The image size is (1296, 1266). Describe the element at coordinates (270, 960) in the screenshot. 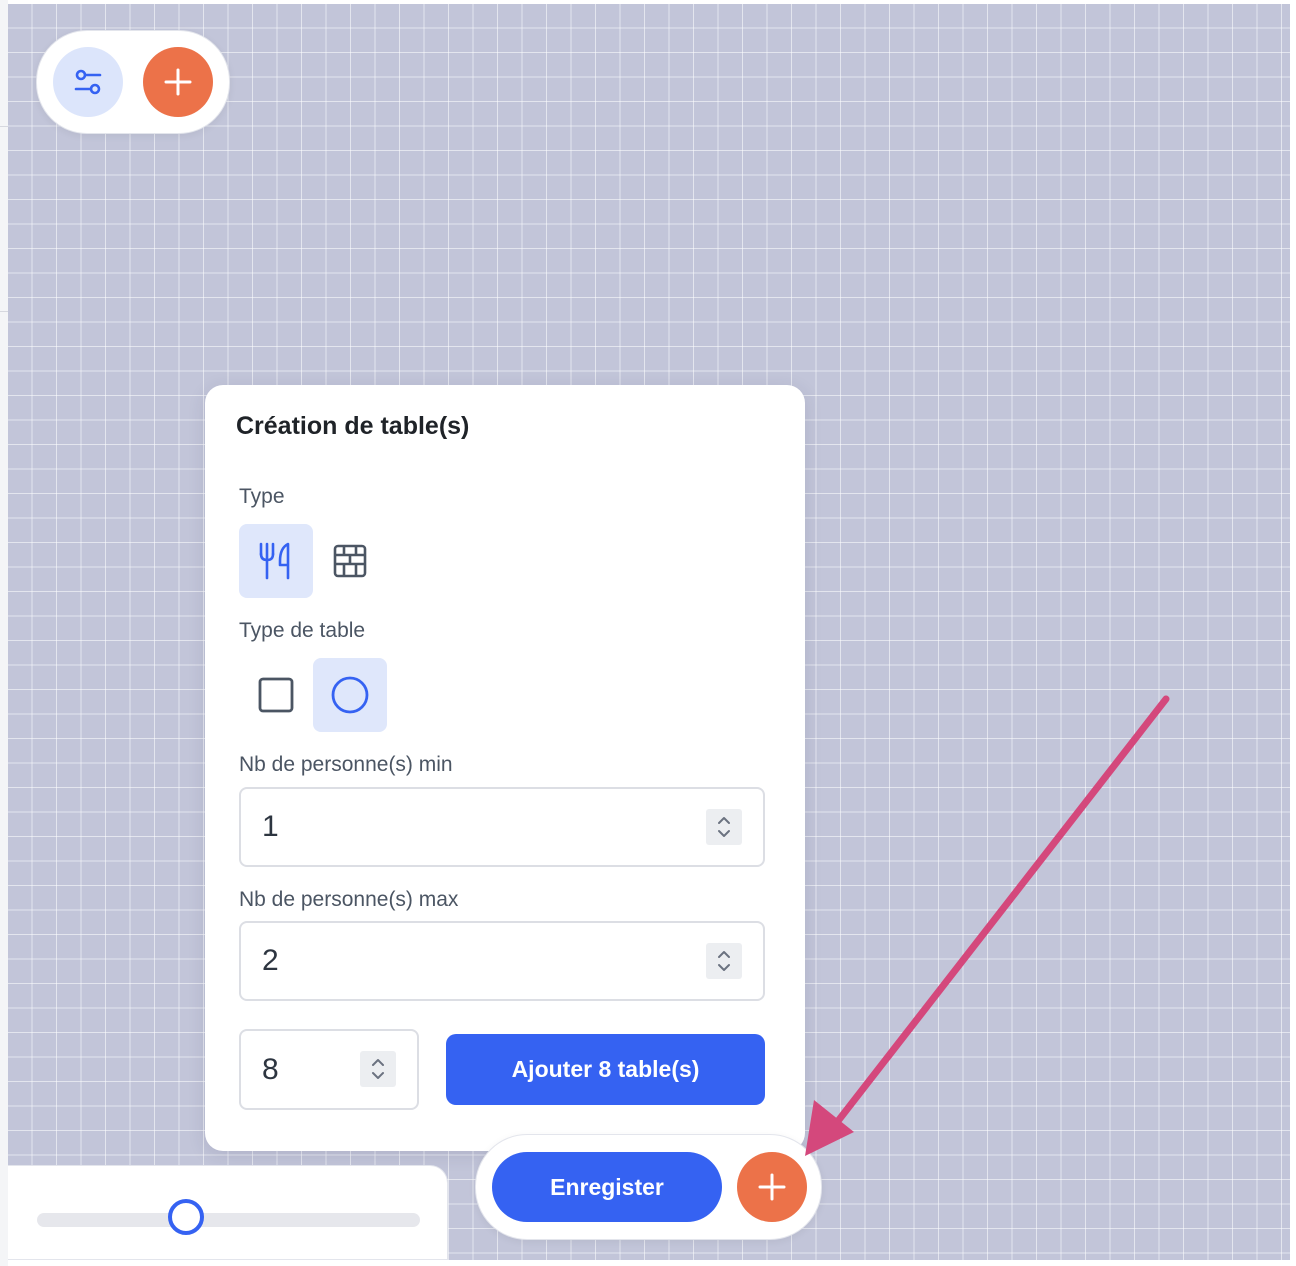

I see `max-persons-value: 2` at that location.